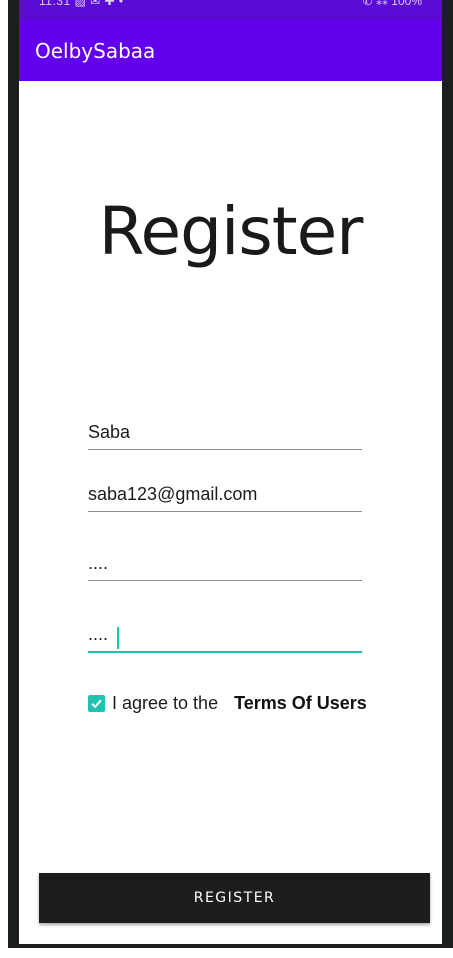 Image resolution: width=453 pixels, height=958 pixels. I want to click on device-frame-bottom, so click(230, 946).